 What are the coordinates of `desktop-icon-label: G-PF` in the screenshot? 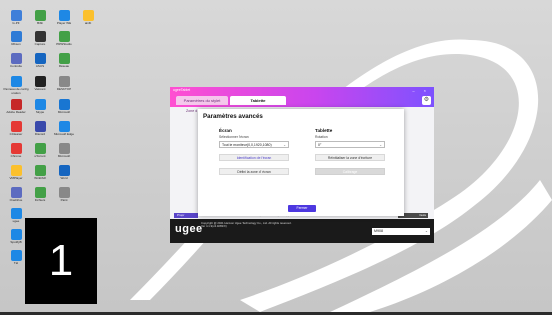 It's located at (16, 23).